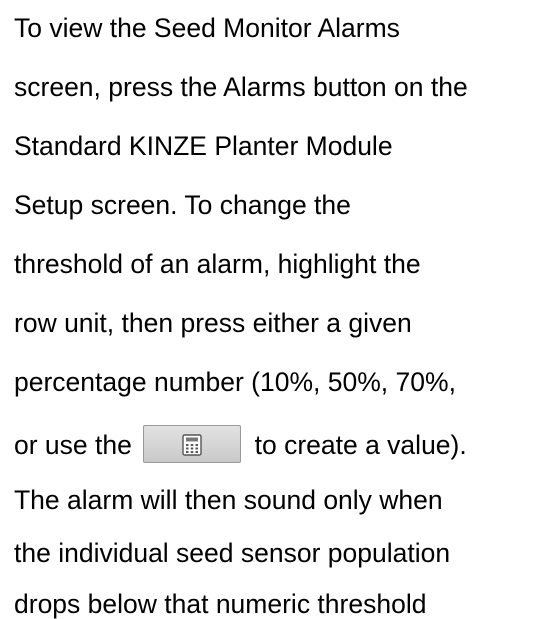  I want to click on text-line-with-button: or use the to create a value)., so click(240, 444).